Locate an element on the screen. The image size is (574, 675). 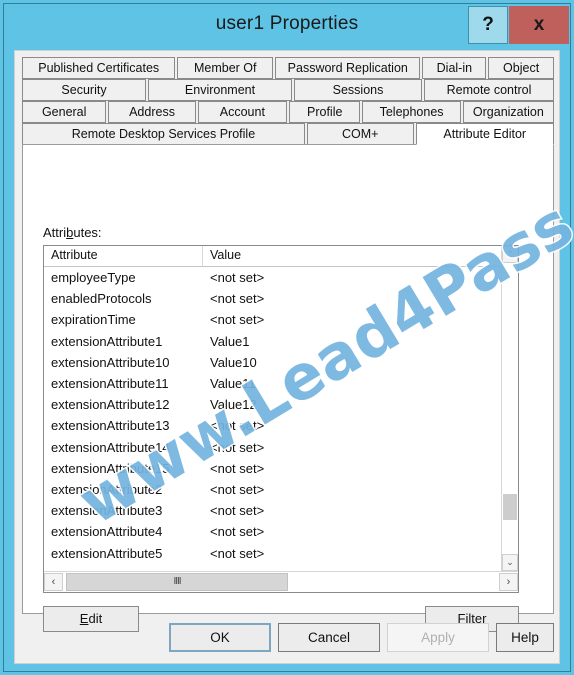
table-row: extensionAttribute12 Value12 is located at coordinates (273, 404).